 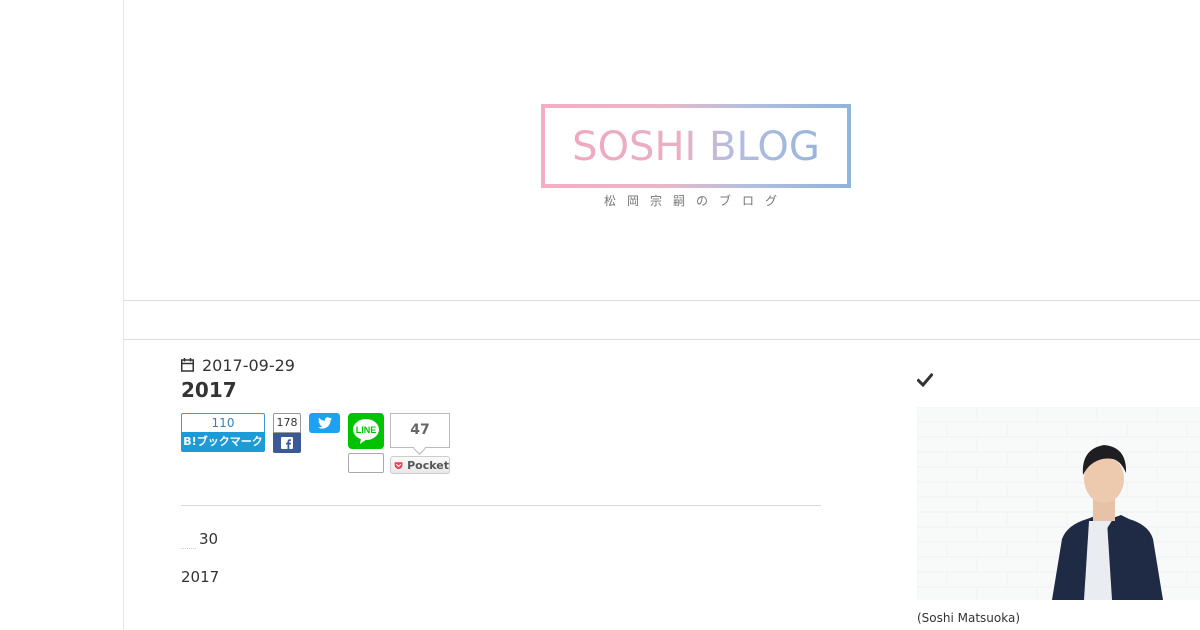 What do you see at coordinates (501, 505) in the screenshot?
I see `content-divider` at bounding box center [501, 505].